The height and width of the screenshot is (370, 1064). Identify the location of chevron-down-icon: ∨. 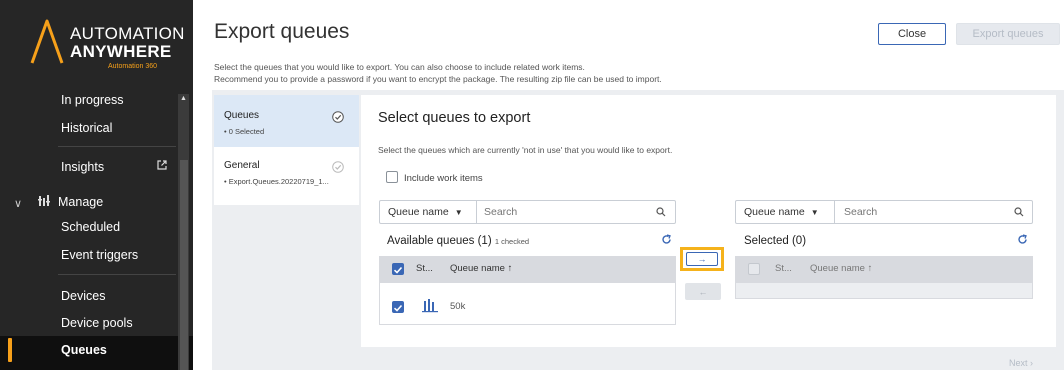
(18, 203).